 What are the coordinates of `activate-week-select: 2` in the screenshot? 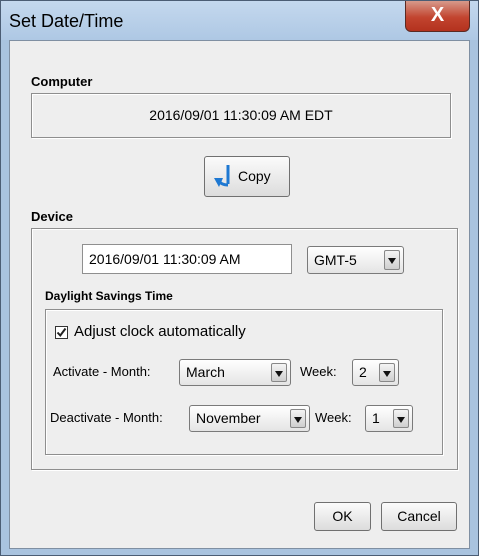 It's located at (375, 372).